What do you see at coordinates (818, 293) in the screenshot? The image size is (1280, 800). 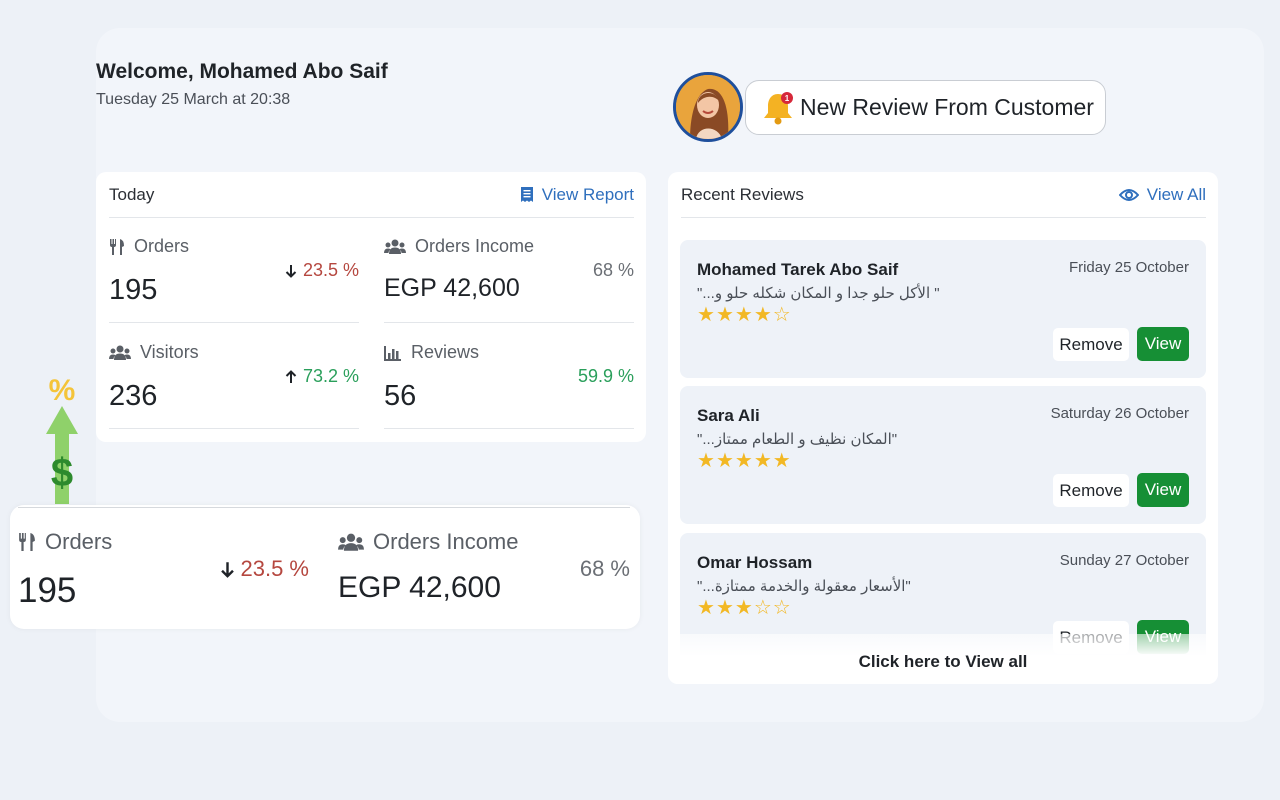 I see `review-text: " الأكل حلو جدا و المكان شكله حلو و..."` at bounding box center [818, 293].